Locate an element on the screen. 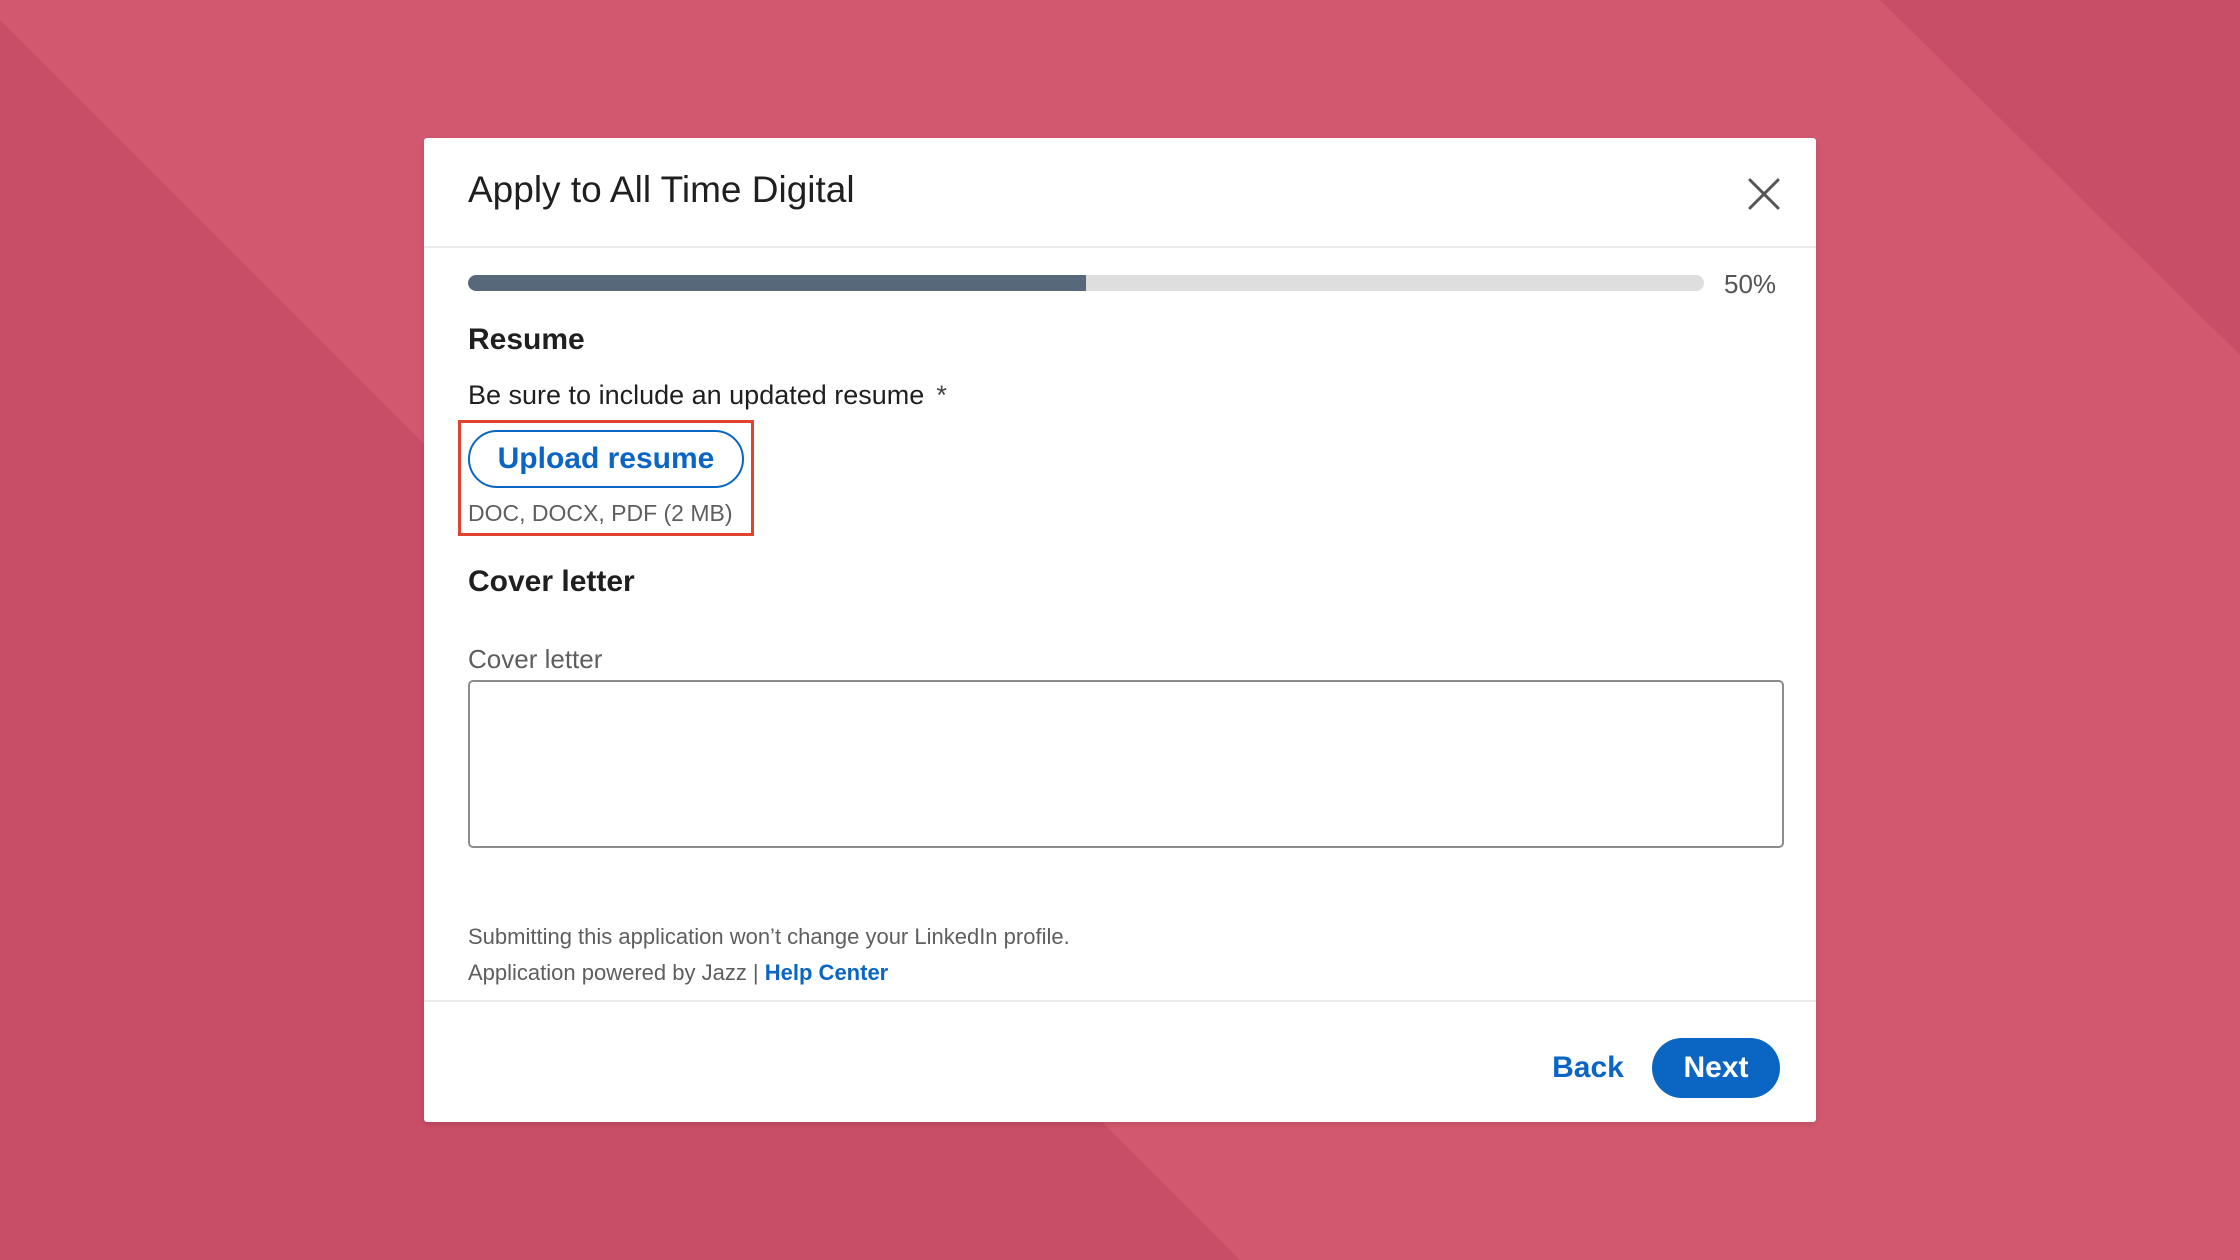 This screenshot has width=2240, height=1260. back-button: Back is located at coordinates (1588, 1068).